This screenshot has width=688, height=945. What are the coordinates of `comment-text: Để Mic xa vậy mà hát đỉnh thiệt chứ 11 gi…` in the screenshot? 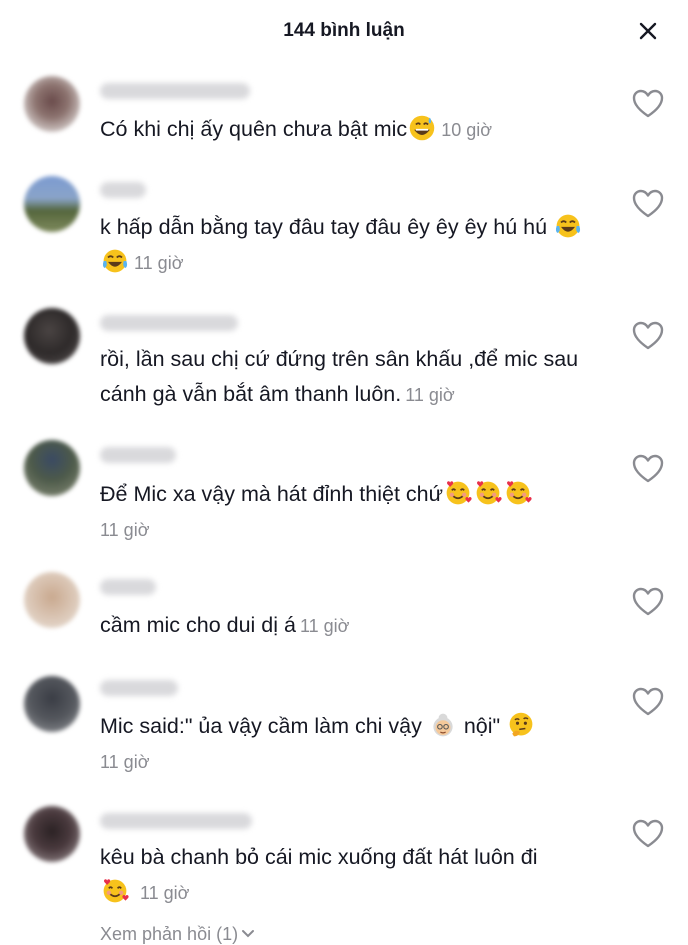 It's located at (355, 512).